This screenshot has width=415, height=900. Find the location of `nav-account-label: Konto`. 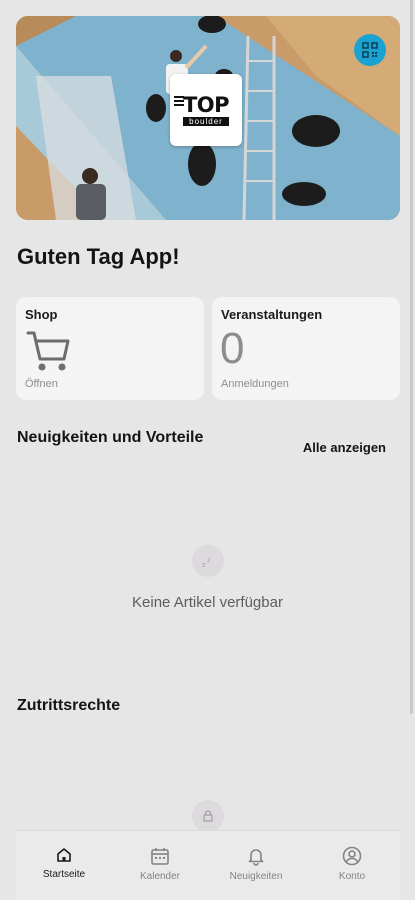

nav-account-label: Konto is located at coordinates (352, 876).